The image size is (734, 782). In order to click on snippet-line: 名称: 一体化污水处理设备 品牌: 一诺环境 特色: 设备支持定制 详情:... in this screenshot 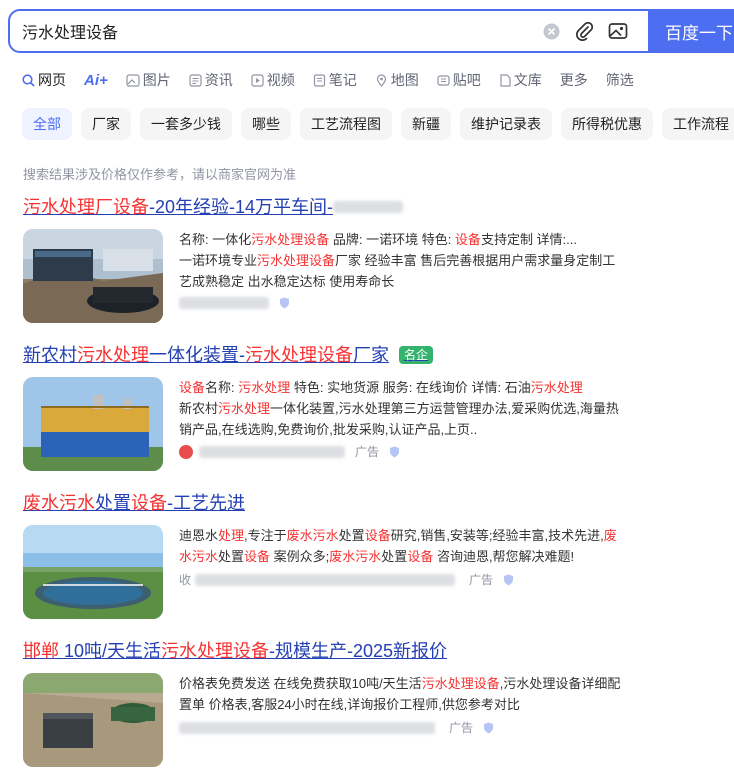, I will do `click(401, 239)`.